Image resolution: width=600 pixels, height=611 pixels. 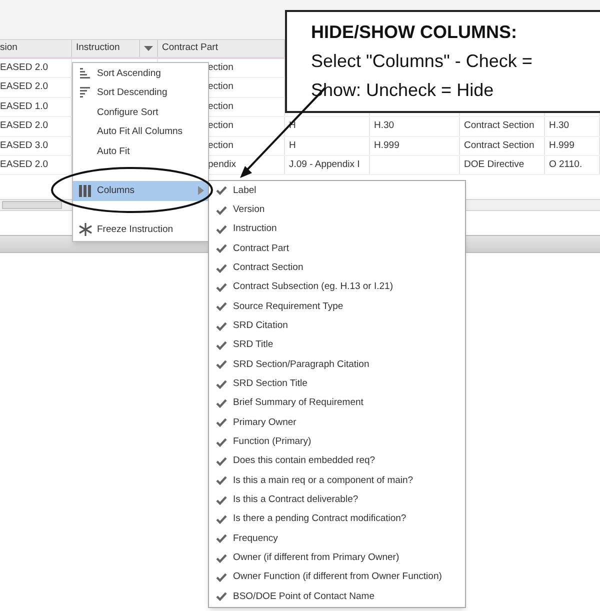 What do you see at coordinates (337, 597) in the screenshot?
I see `menu-item: BSO/DOE Point of Contact Name` at bounding box center [337, 597].